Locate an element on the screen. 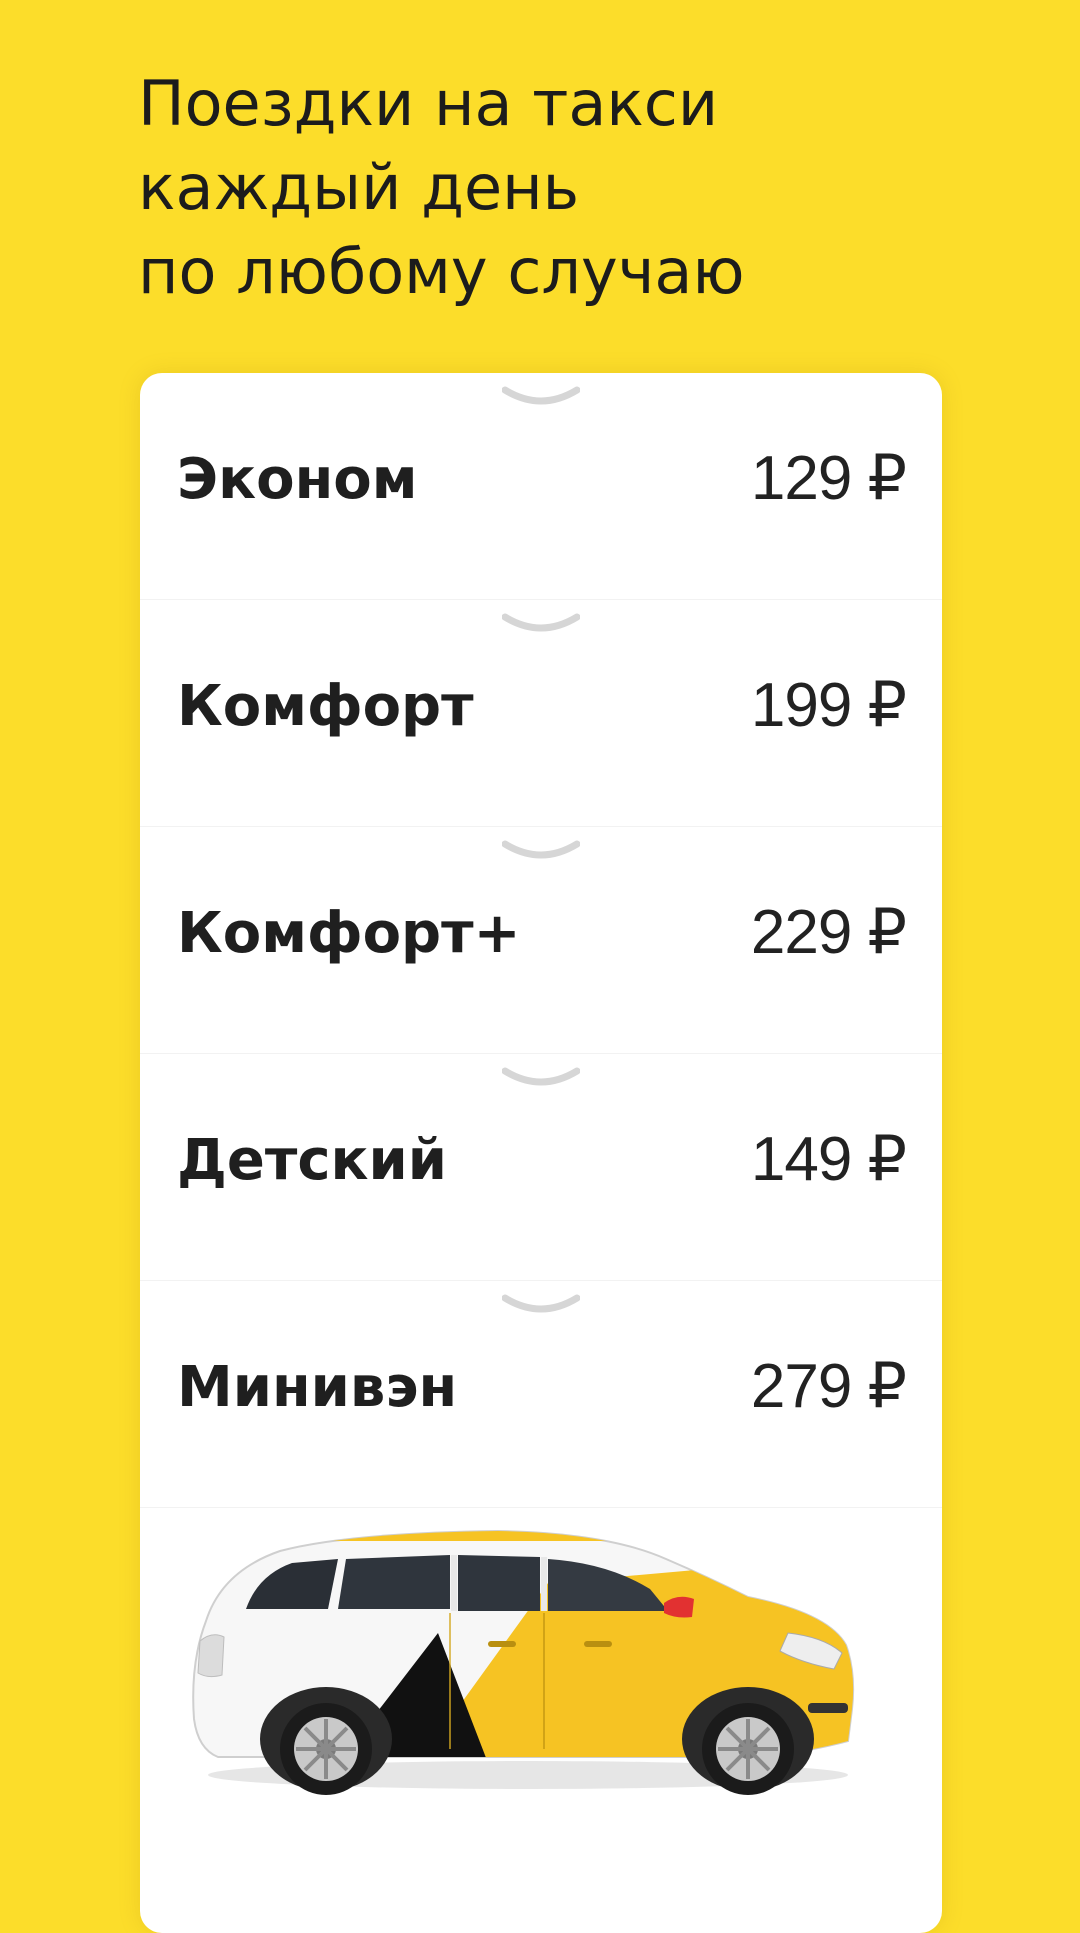 Image resolution: width=1080 pixels, height=1933 pixels. tariff-price: 129 ₽ is located at coordinates (828, 478).